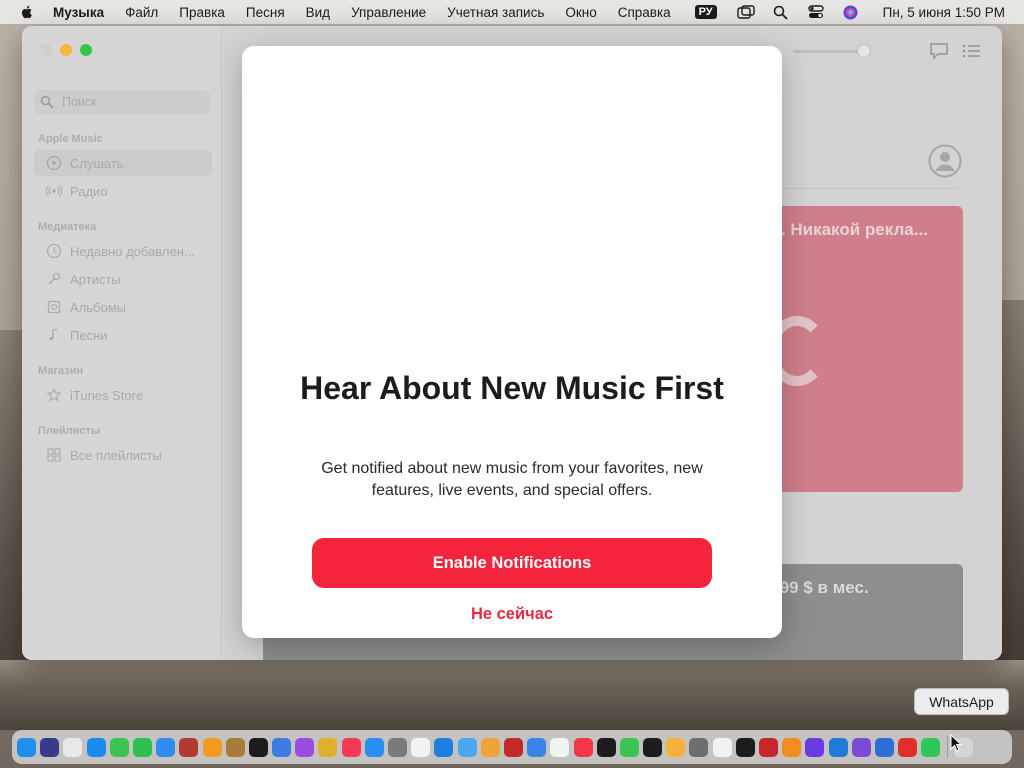 This screenshot has height=768, width=1024. What do you see at coordinates (86, 50) in the screenshot?
I see `zoom-window-button` at bounding box center [86, 50].